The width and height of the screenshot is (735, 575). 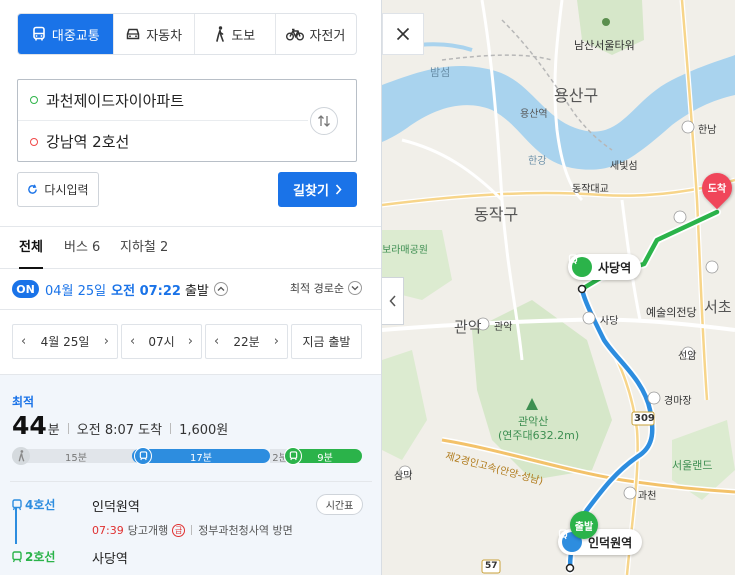 What do you see at coordinates (132, 341) in the screenshot?
I see `hour-prev-button: ‹` at bounding box center [132, 341].